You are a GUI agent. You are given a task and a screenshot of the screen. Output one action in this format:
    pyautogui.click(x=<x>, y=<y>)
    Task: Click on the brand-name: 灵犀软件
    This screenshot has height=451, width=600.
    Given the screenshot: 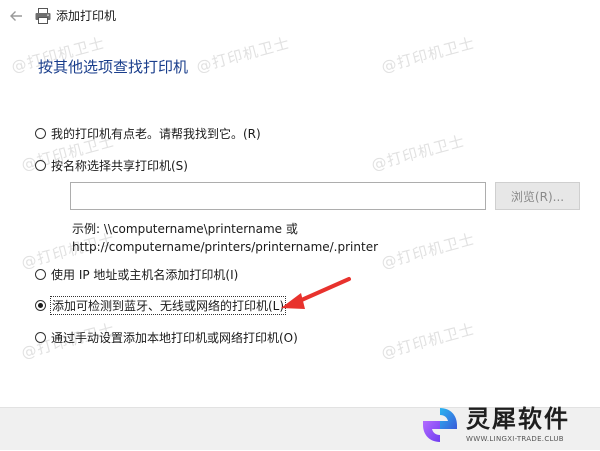 What is the action you would take?
    pyautogui.click(x=518, y=419)
    